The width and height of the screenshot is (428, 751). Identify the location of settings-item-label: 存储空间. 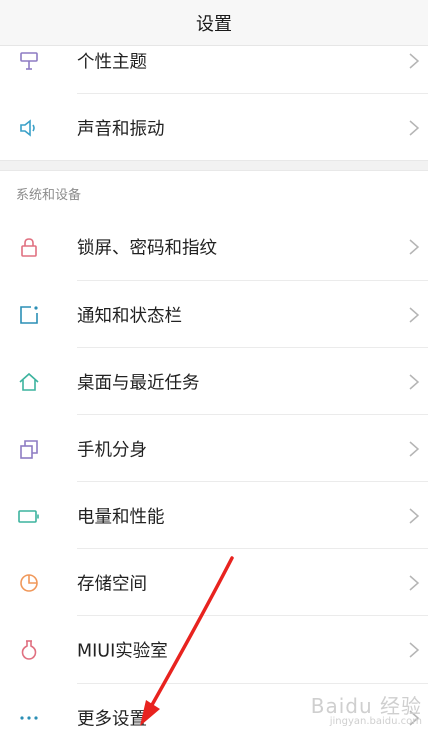
(112, 584).